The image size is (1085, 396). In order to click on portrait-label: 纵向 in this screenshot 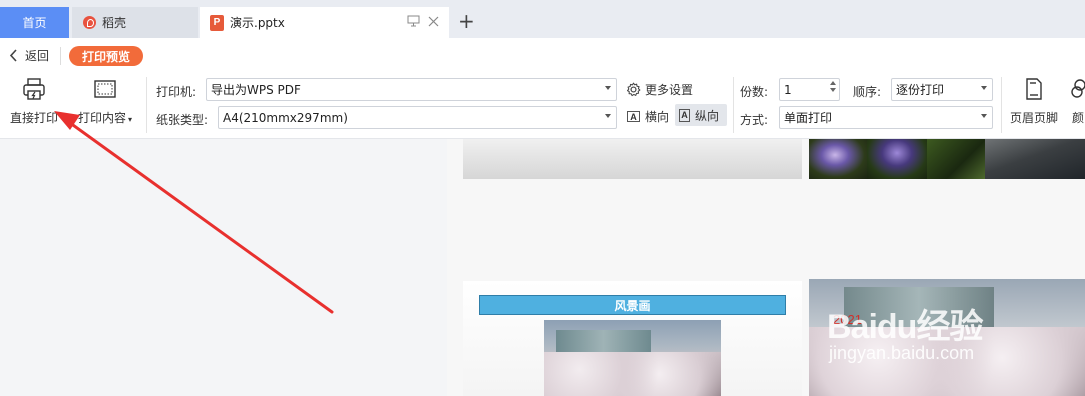, I will do `click(707, 115)`.